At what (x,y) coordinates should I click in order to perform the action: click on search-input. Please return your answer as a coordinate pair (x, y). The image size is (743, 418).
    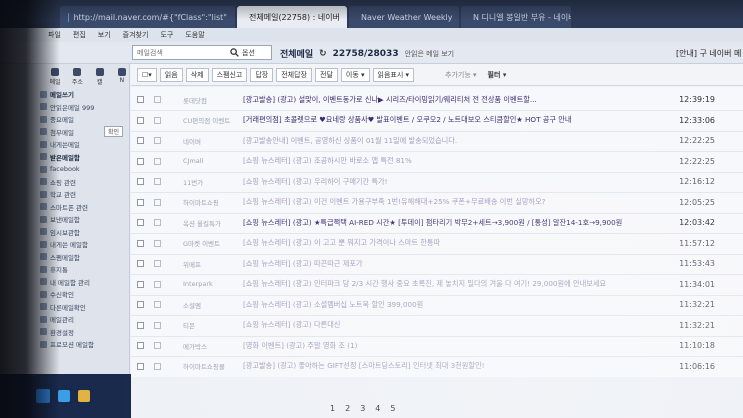
    Looking at the image, I should click on (180, 52).